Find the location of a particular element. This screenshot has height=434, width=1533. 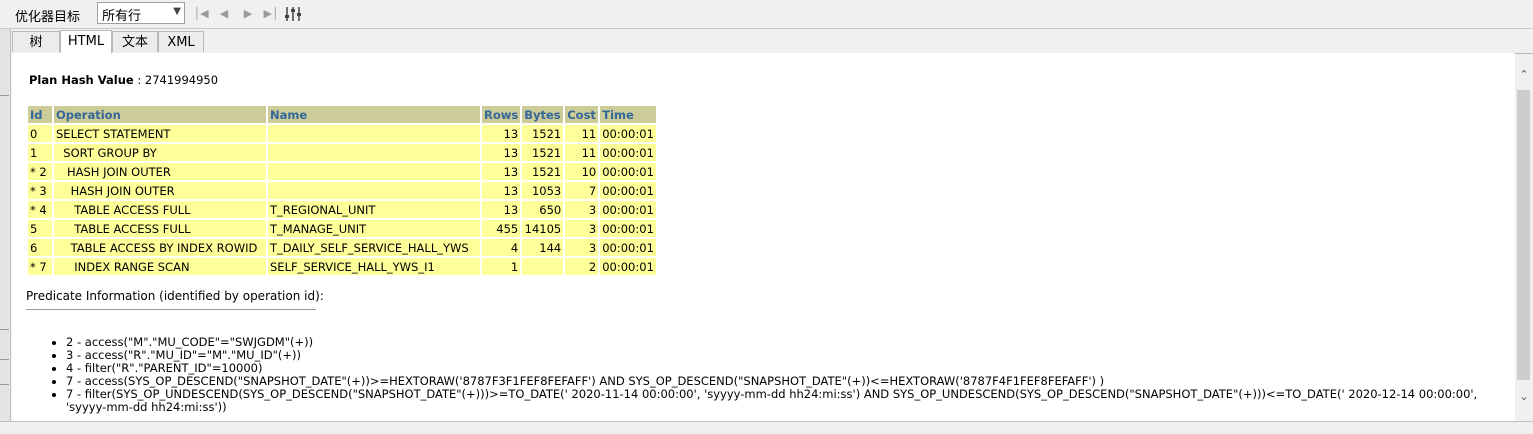

chevron-down-icon: ▼ is located at coordinates (177, 11).